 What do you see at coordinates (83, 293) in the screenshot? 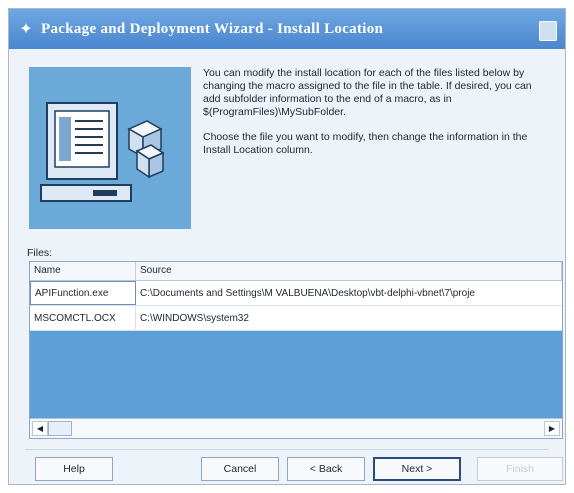
I see `file-name-cell: APIFunction.exe` at bounding box center [83, 293].